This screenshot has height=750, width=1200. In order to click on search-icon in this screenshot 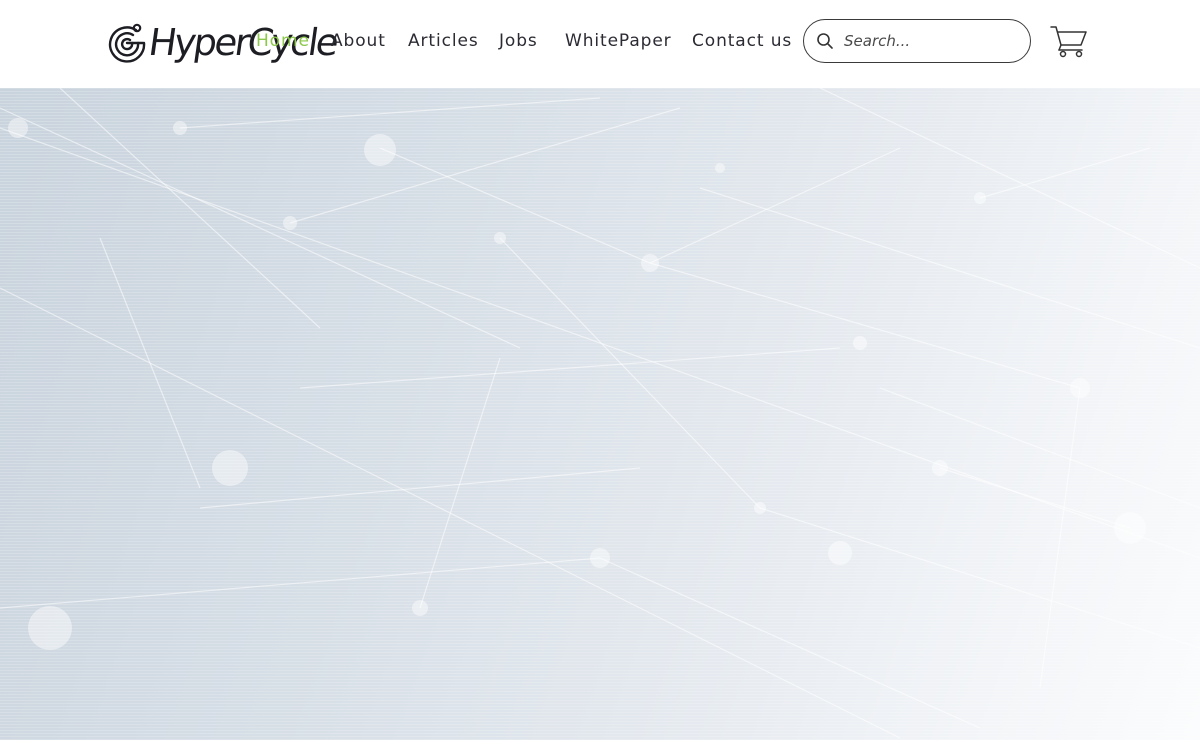, I will do `click(825, 41)`.